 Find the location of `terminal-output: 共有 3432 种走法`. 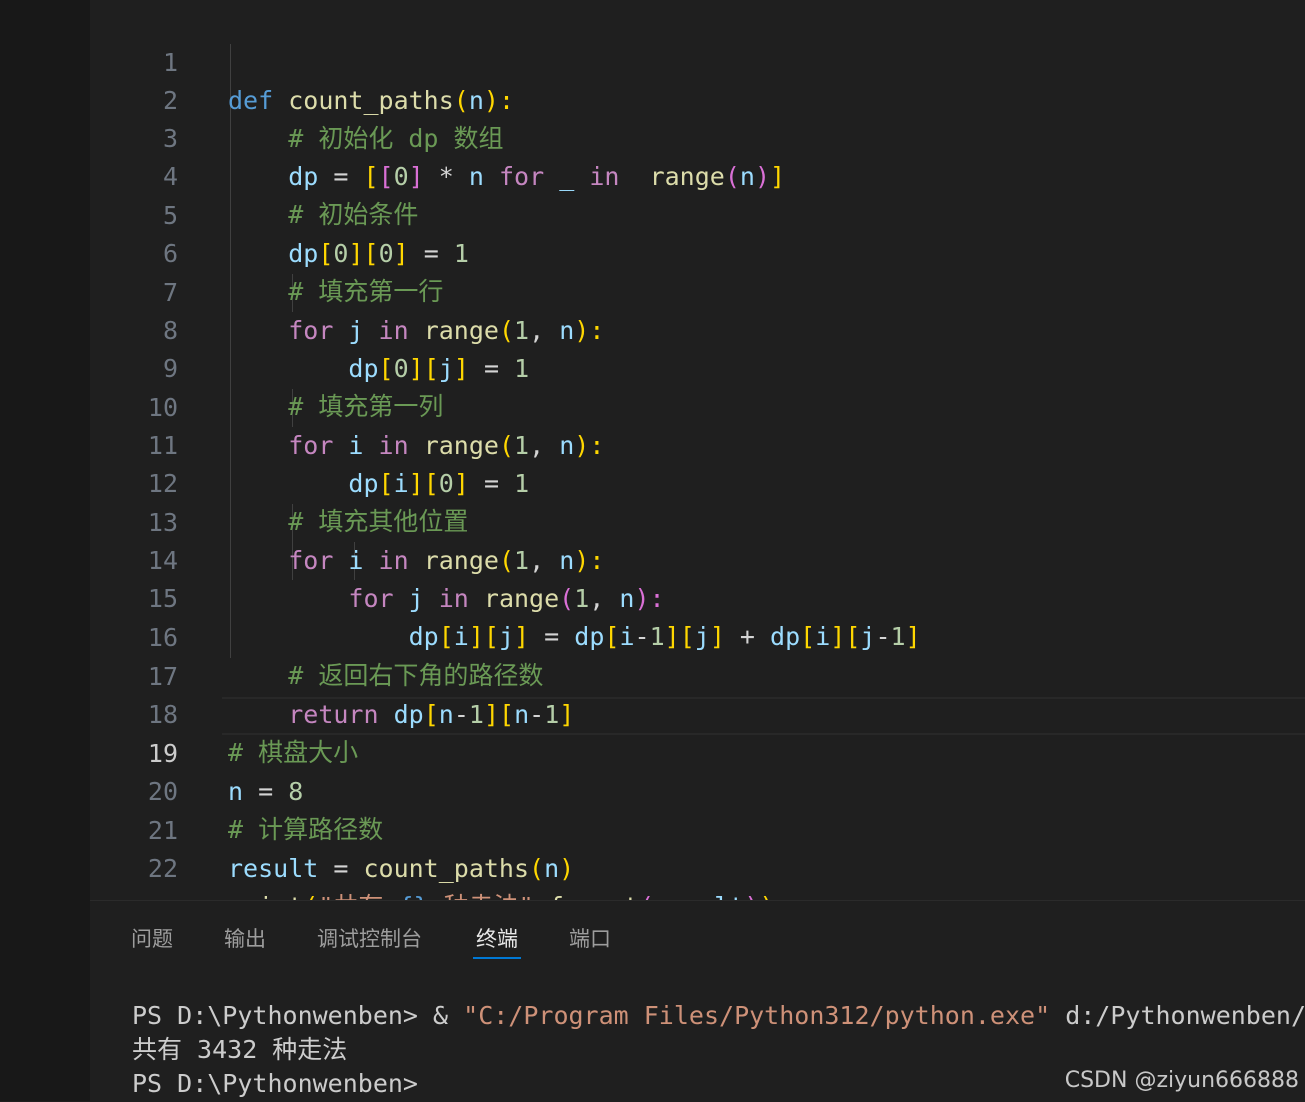

terminal-output: 共有 3432 种走法 is located at coordinates (240, 1049).